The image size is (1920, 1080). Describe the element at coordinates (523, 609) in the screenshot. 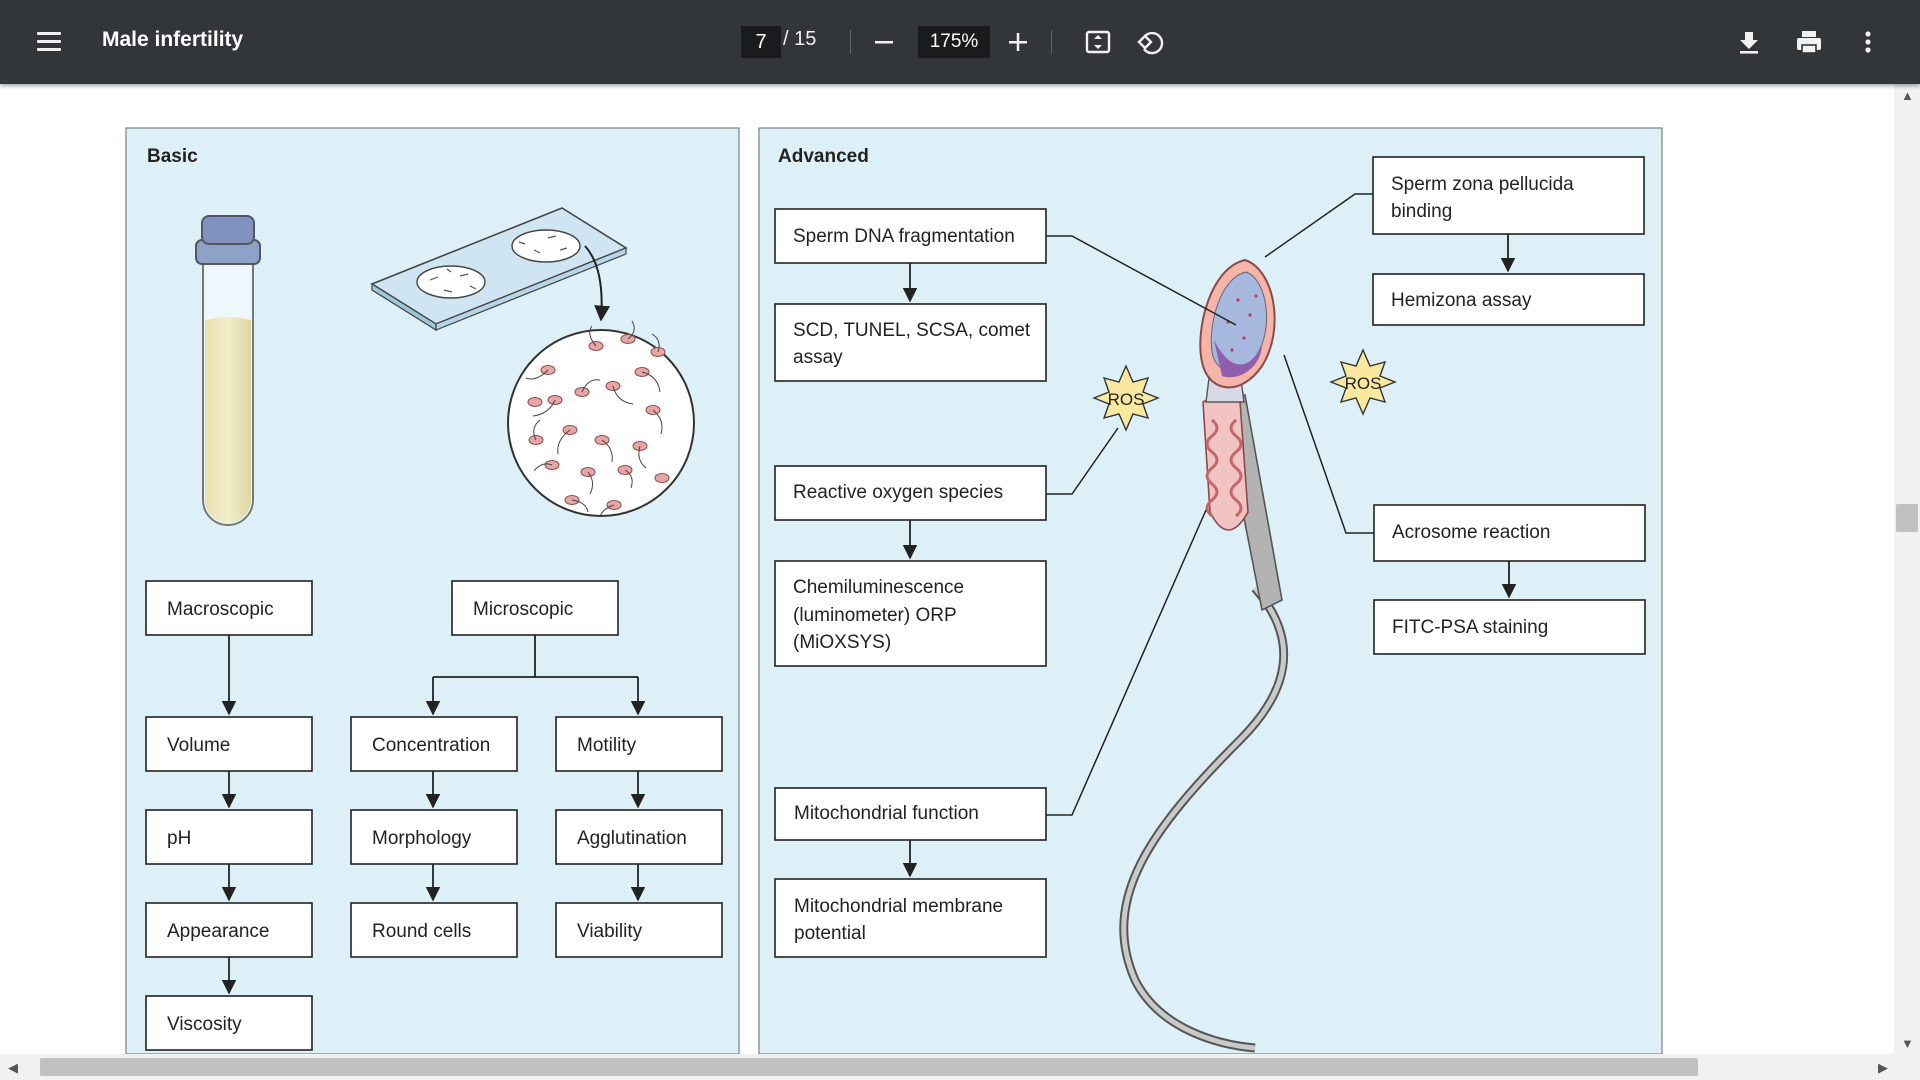

I see `label-microscopic: Microscopic` at that location.